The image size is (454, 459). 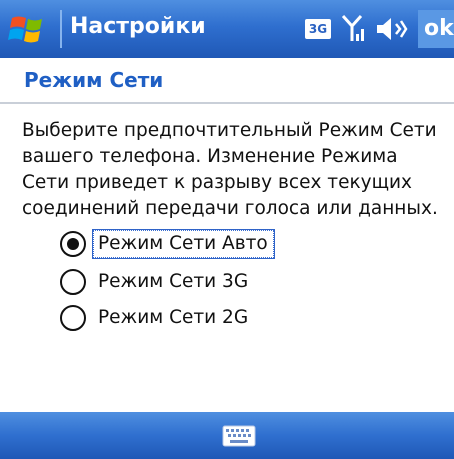 I want to click on radio-button-3g, so click(x=73, y=282).